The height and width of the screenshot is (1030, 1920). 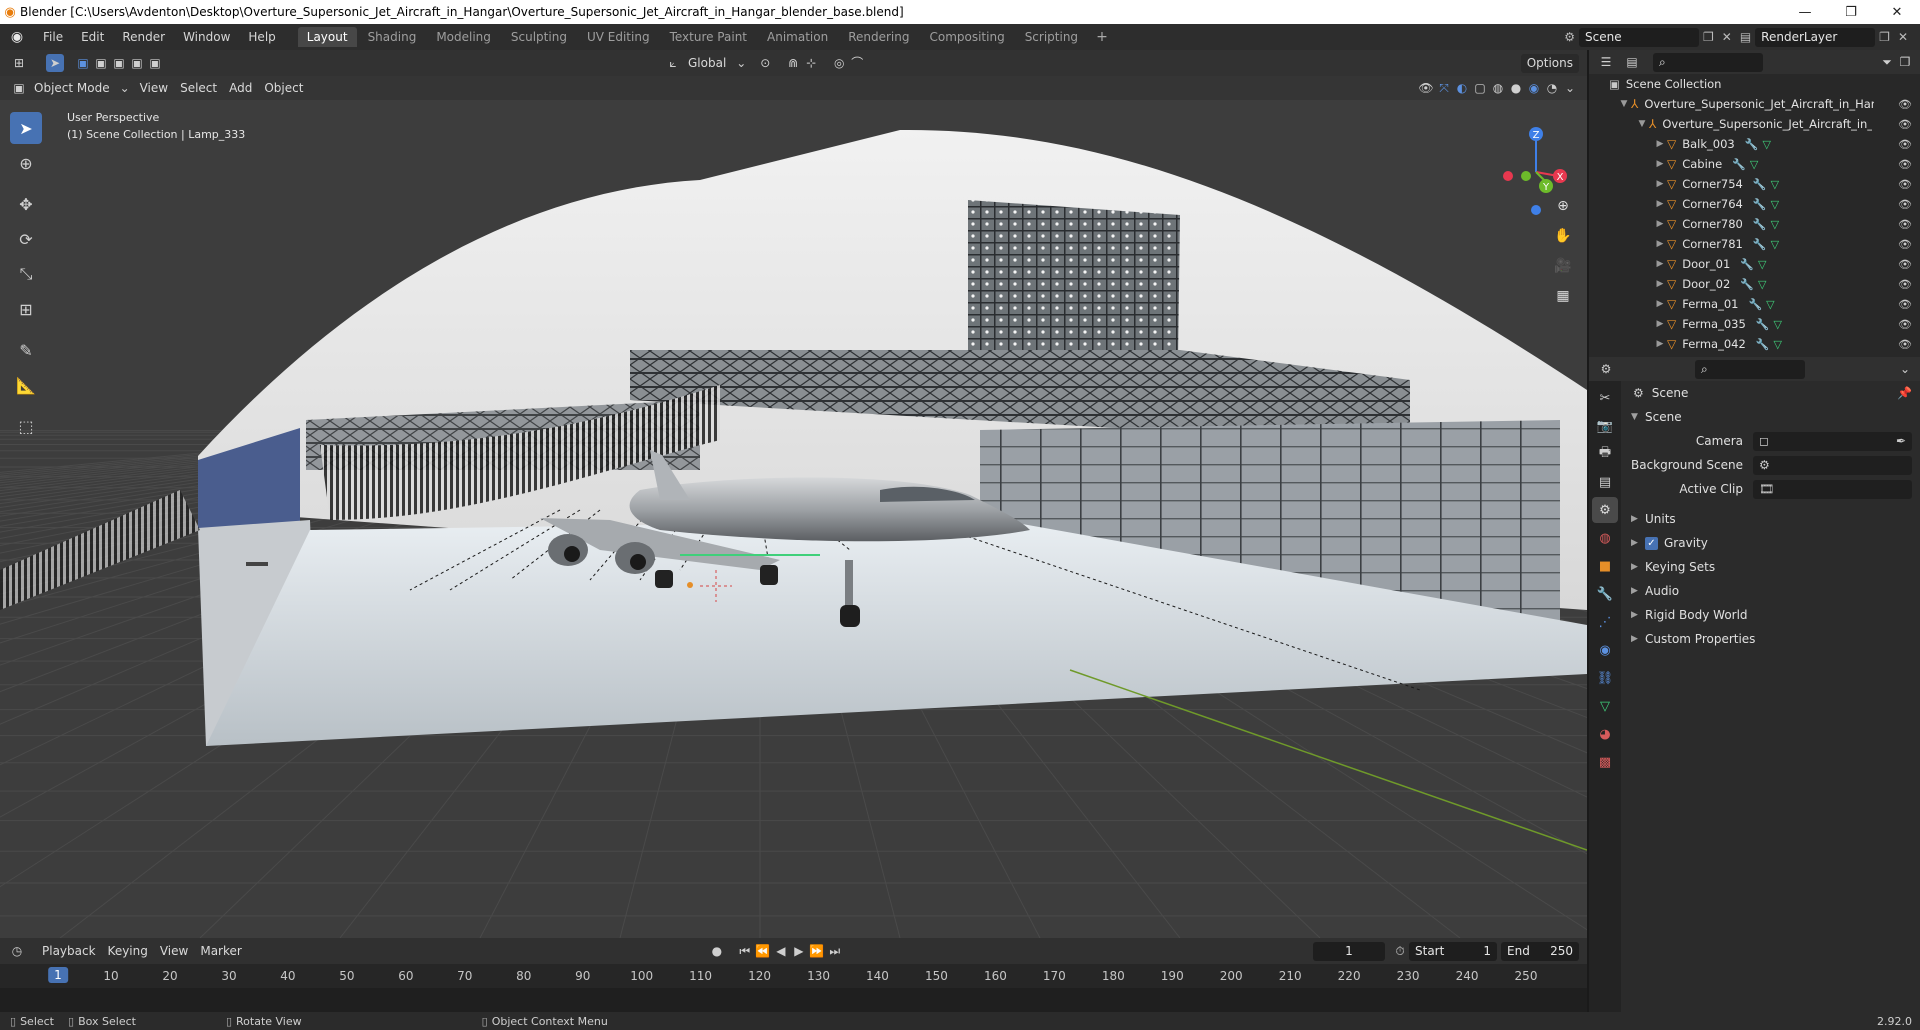 What do you see at coordinates (1605, 594) in the screenshot?
I see `modifier-tab-icon: 🔧` at bounding box center [1605, 594].